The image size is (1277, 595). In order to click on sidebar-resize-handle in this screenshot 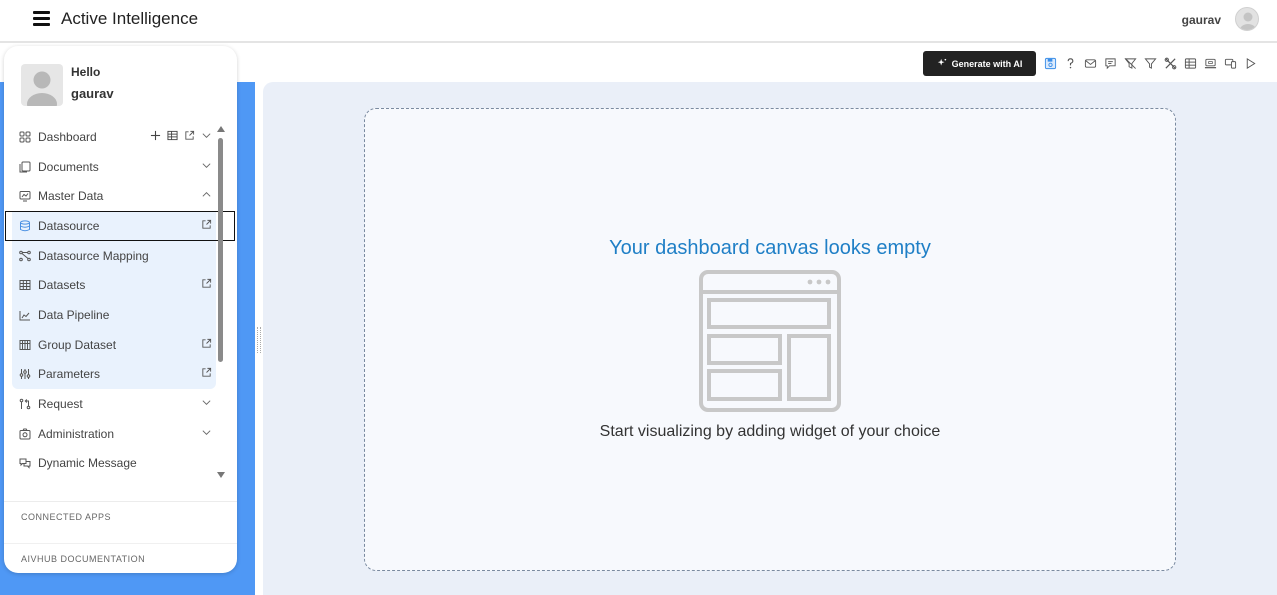, I will do `click(259, 340)`.